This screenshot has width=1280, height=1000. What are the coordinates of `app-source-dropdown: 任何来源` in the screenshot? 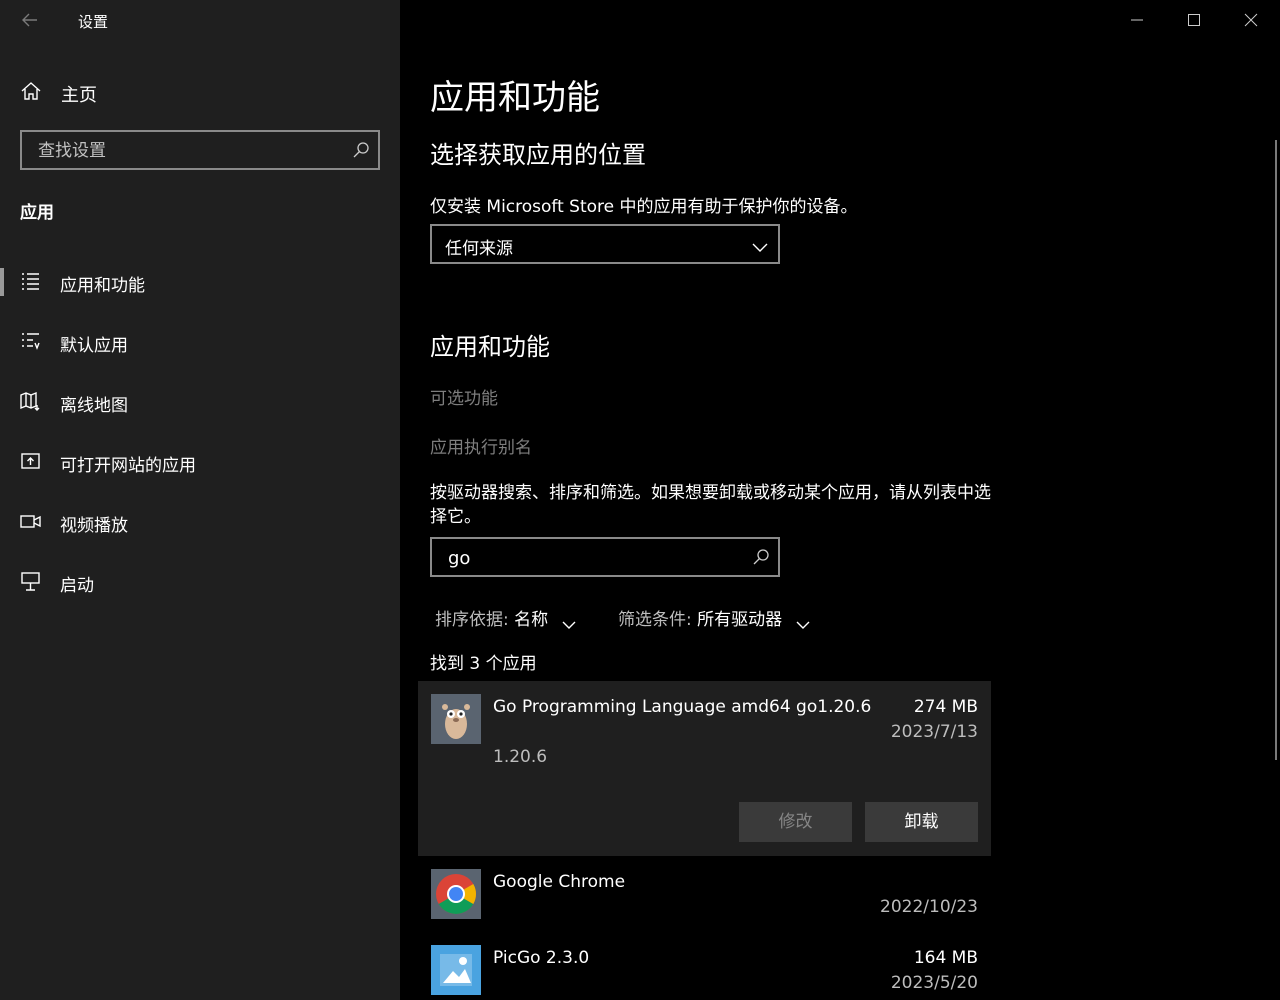 It's located at (605, 244).